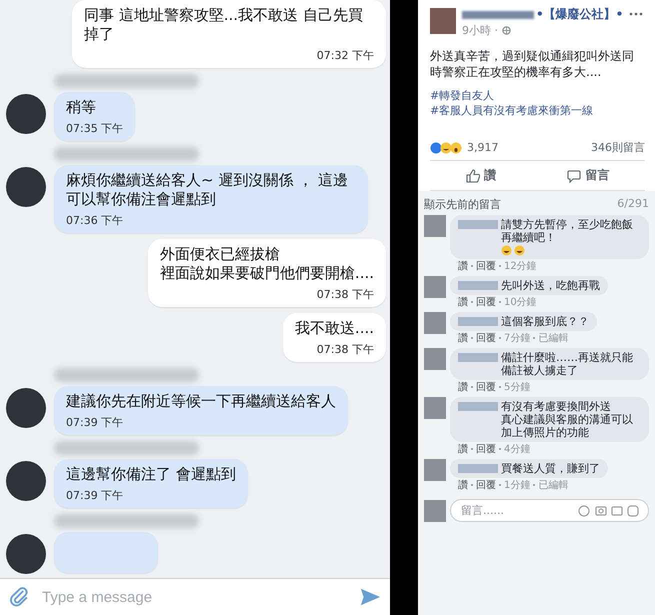  What do you see at coordinates (482, 147) in the screenshot?
I see `reaction-count: 3,917` at bounding box center [482, 147].